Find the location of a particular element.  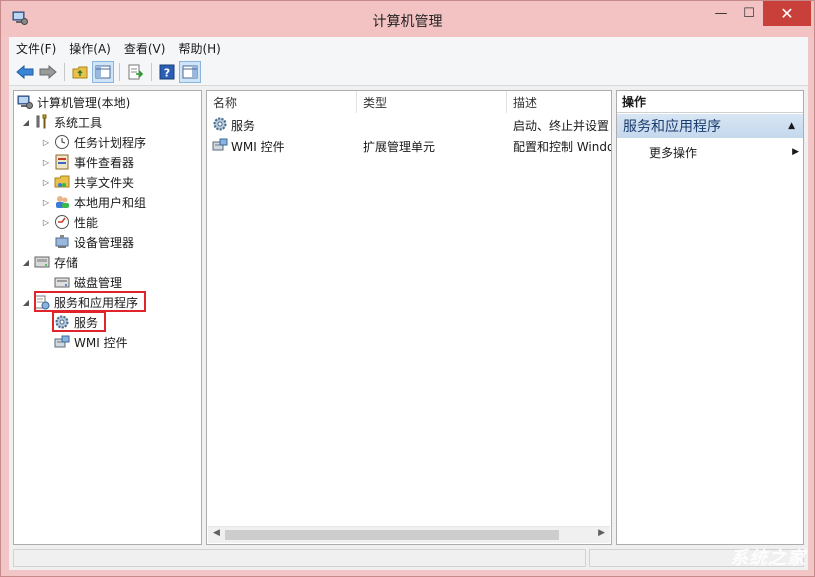

tree-item-root: 计算机管理(本地) is located at coordinates (73, 102).